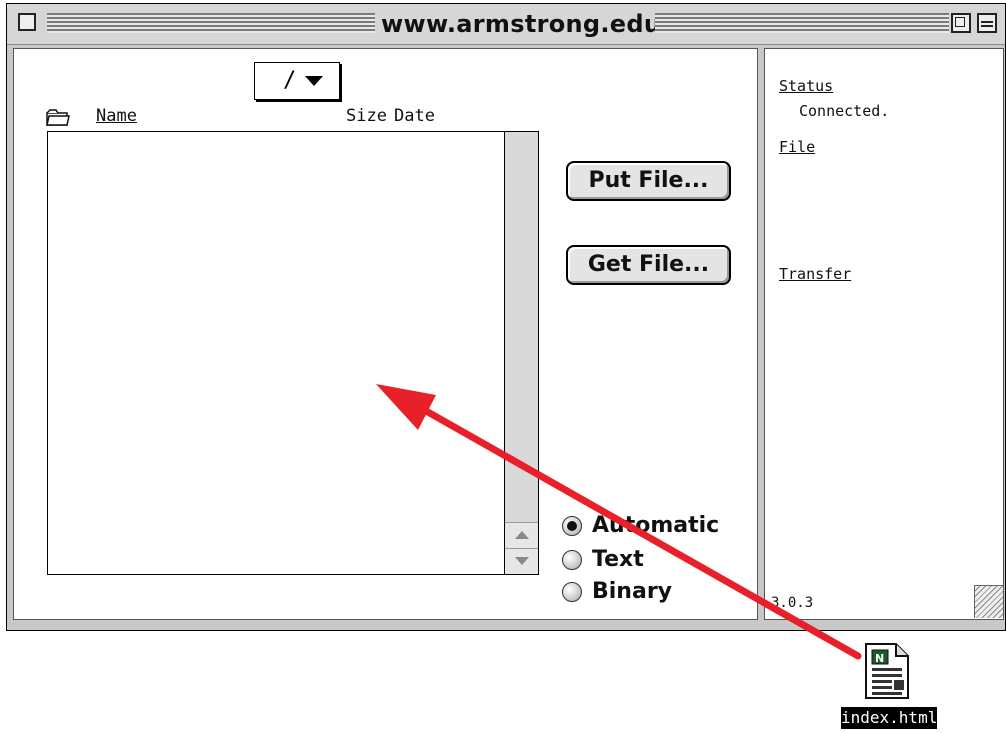 The image size is (1006, 733). Describe the element at coordinates (802, 23) in the screenshot. I see `title-stripes-right` at that location.